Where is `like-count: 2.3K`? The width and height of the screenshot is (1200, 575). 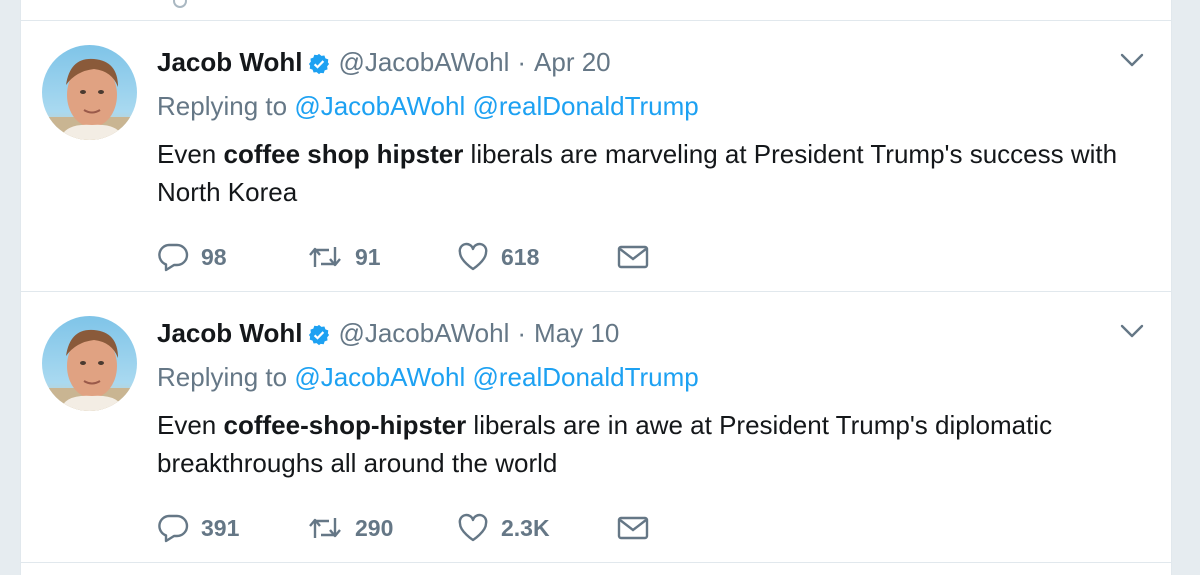
like-count: 2.3K is located at coordinates (525, 527).